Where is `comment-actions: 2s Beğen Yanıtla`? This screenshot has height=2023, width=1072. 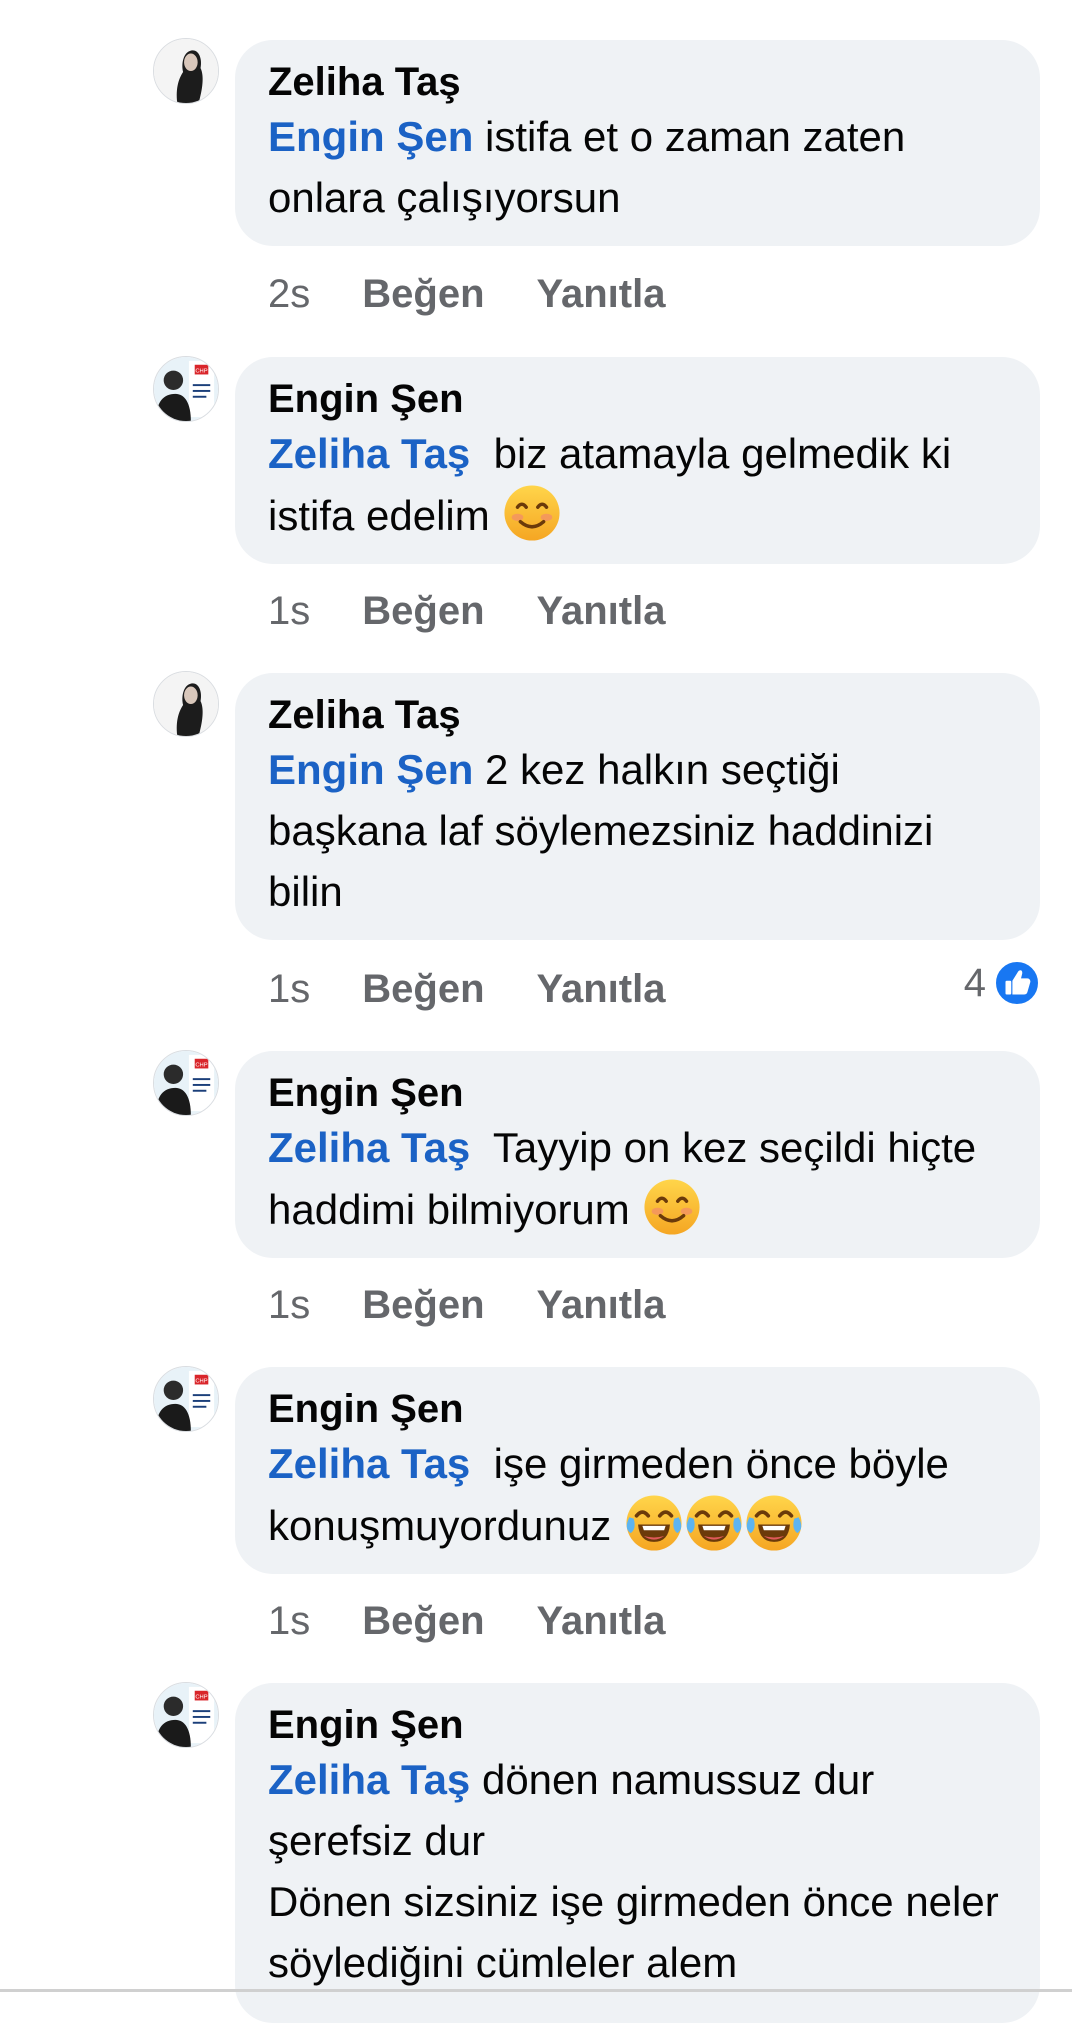
comment-actions: 2s Beğen Yanıtla is located at coordinates (466, 294).